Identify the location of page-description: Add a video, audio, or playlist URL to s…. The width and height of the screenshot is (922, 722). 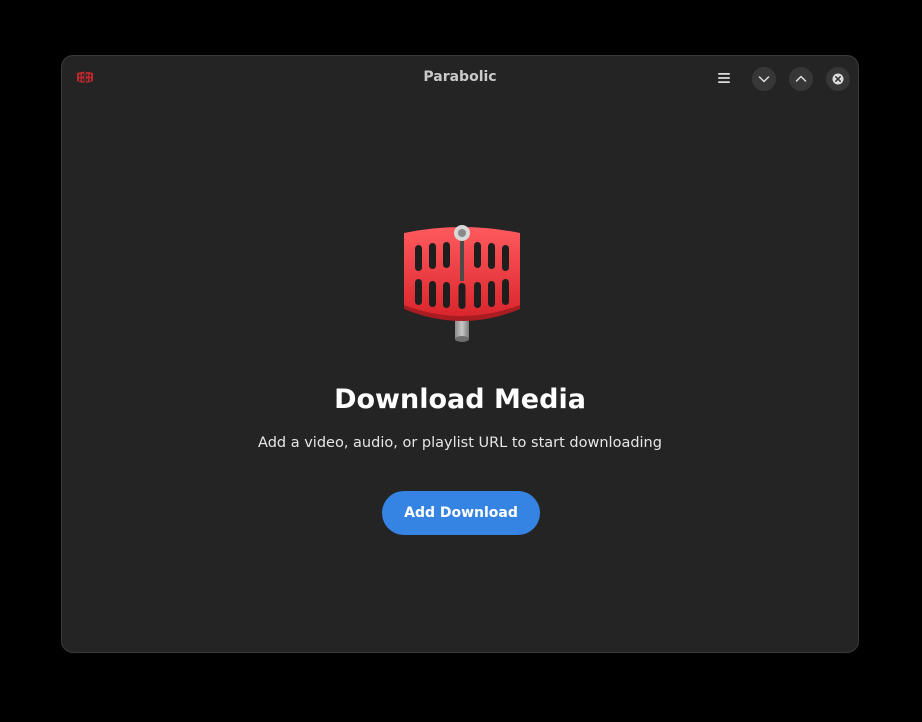
(460, 443).